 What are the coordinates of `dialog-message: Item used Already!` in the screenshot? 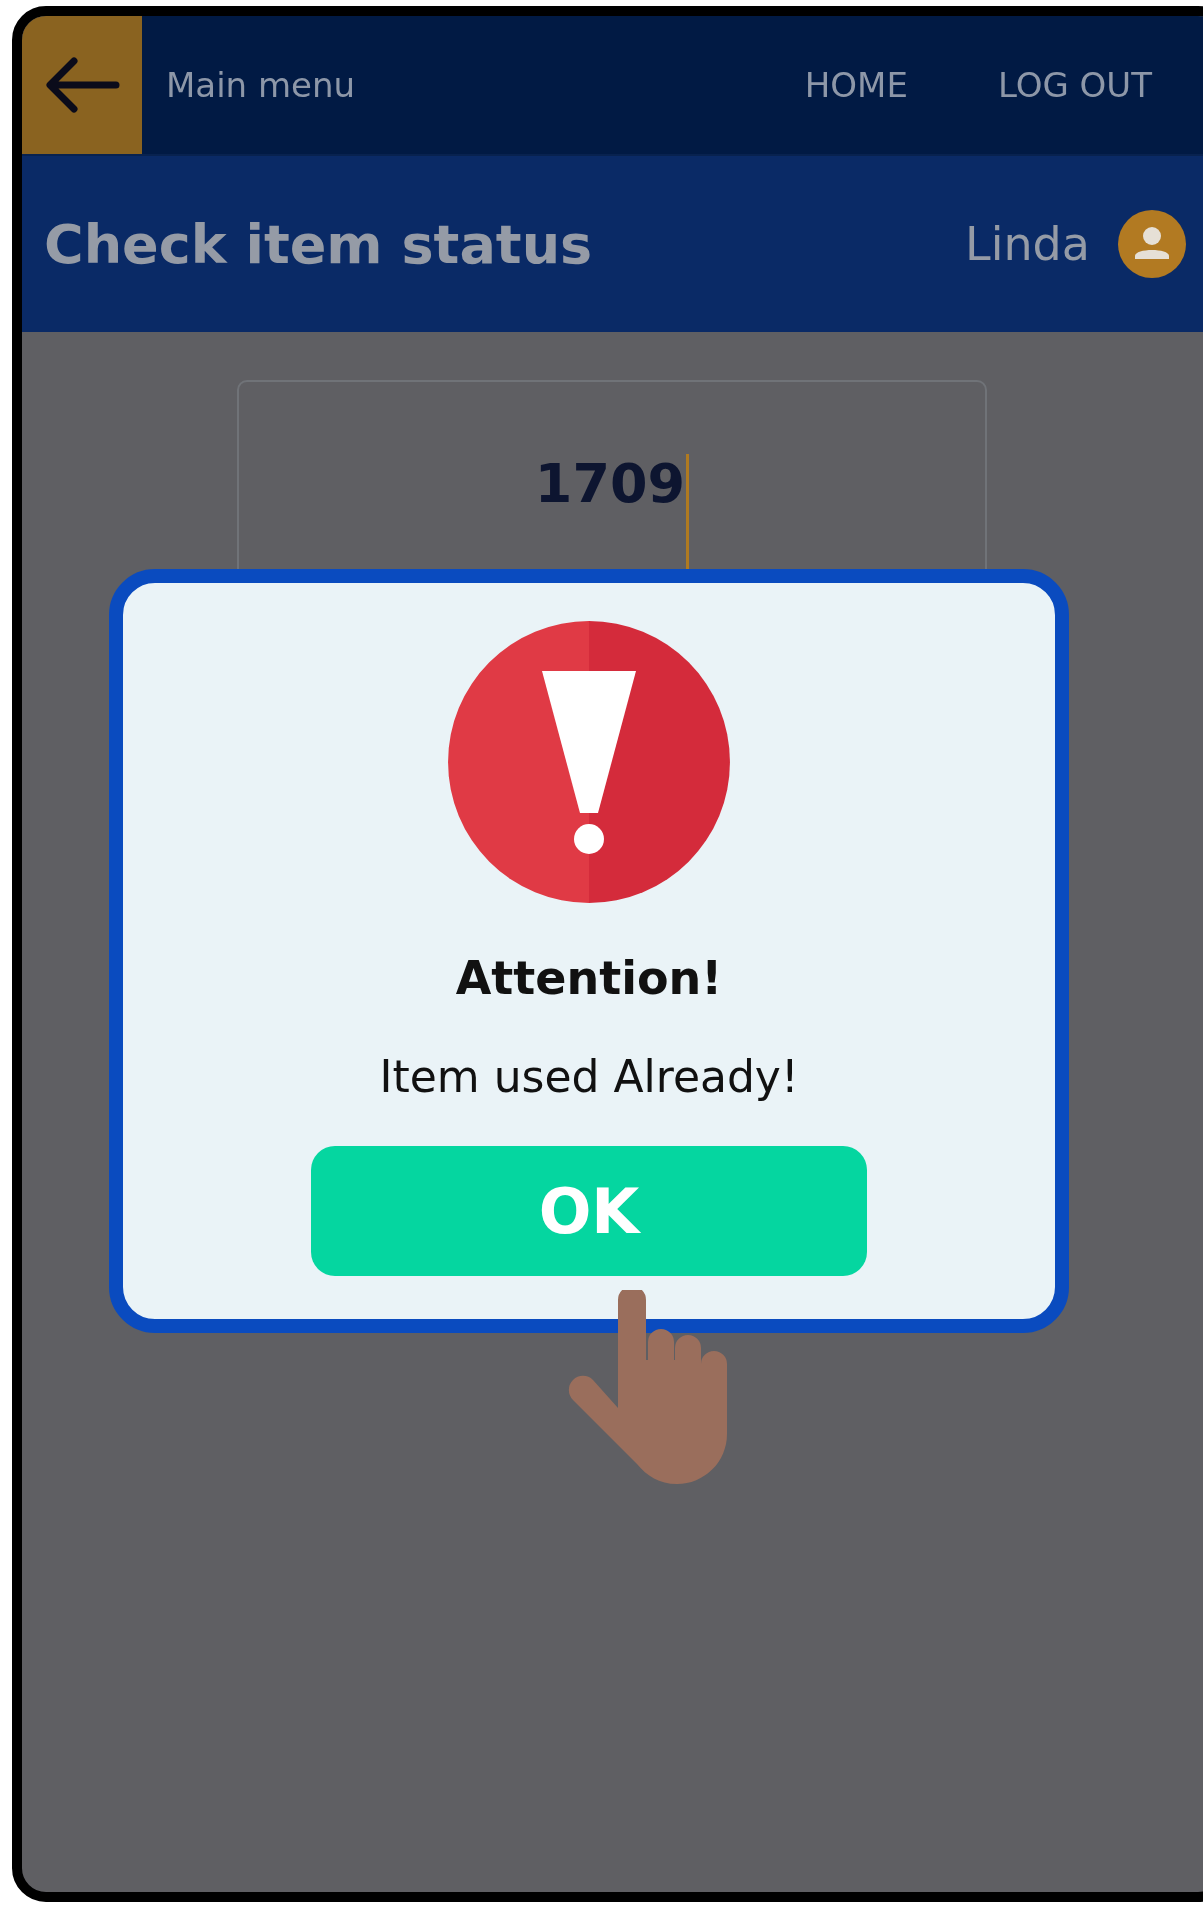 It's located at (589, 1076).